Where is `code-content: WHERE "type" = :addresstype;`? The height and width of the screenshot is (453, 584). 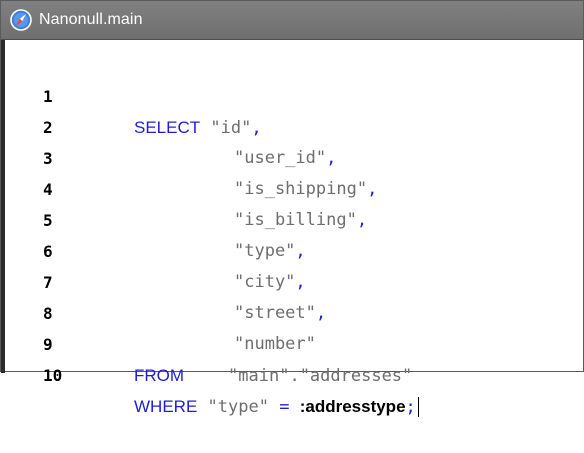 code-content: WHERE "type" = :addresstype; is located at coordinates (276, 407).